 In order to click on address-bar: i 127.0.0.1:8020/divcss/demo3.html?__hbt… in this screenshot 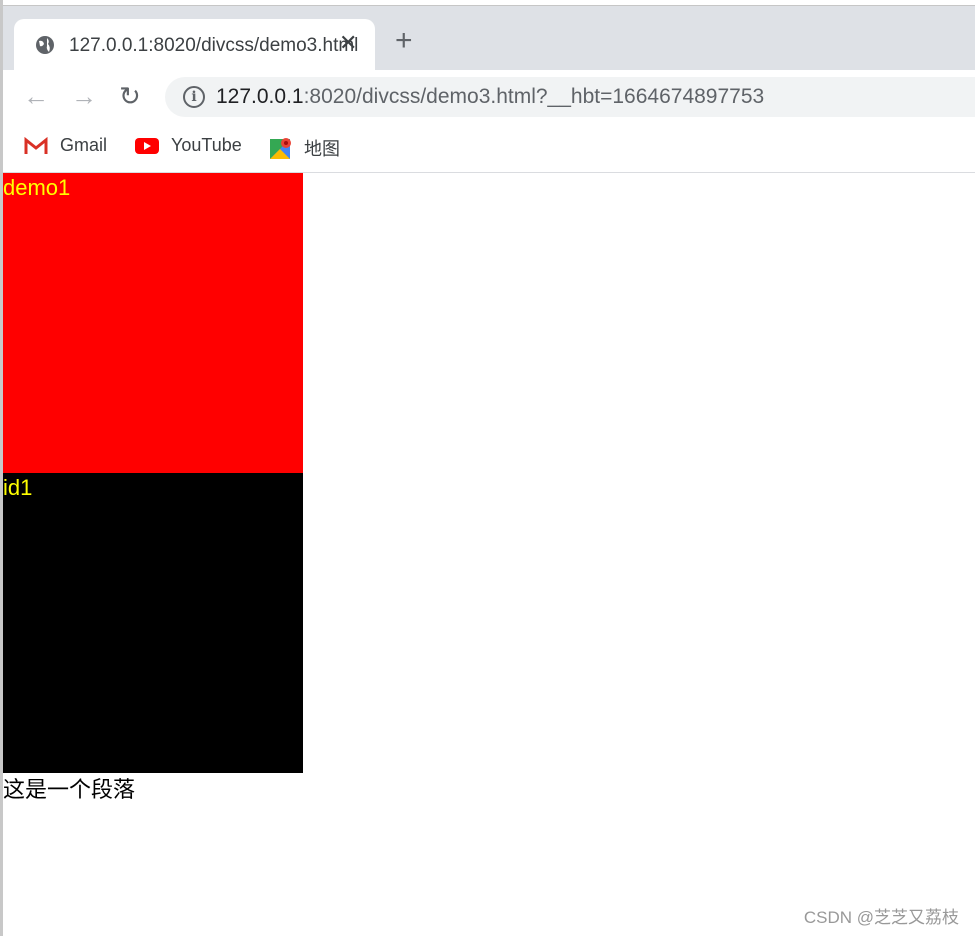, I will do `click(570, 97)`.